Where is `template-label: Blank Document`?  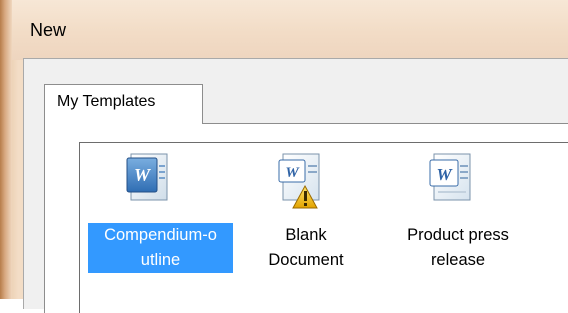
template-label: Blank Document is located at coordinates (306, 247).